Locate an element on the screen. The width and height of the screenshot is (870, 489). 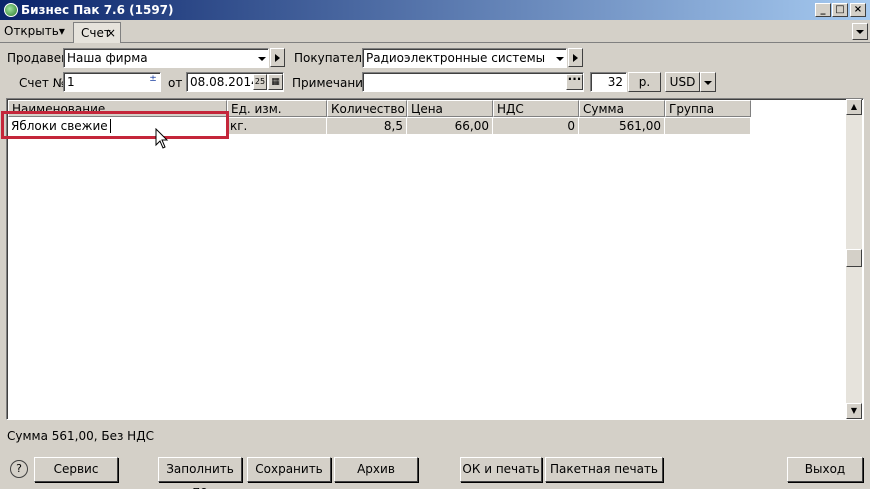
cell-qty: 8,5 is located at coordinates (367, 126).